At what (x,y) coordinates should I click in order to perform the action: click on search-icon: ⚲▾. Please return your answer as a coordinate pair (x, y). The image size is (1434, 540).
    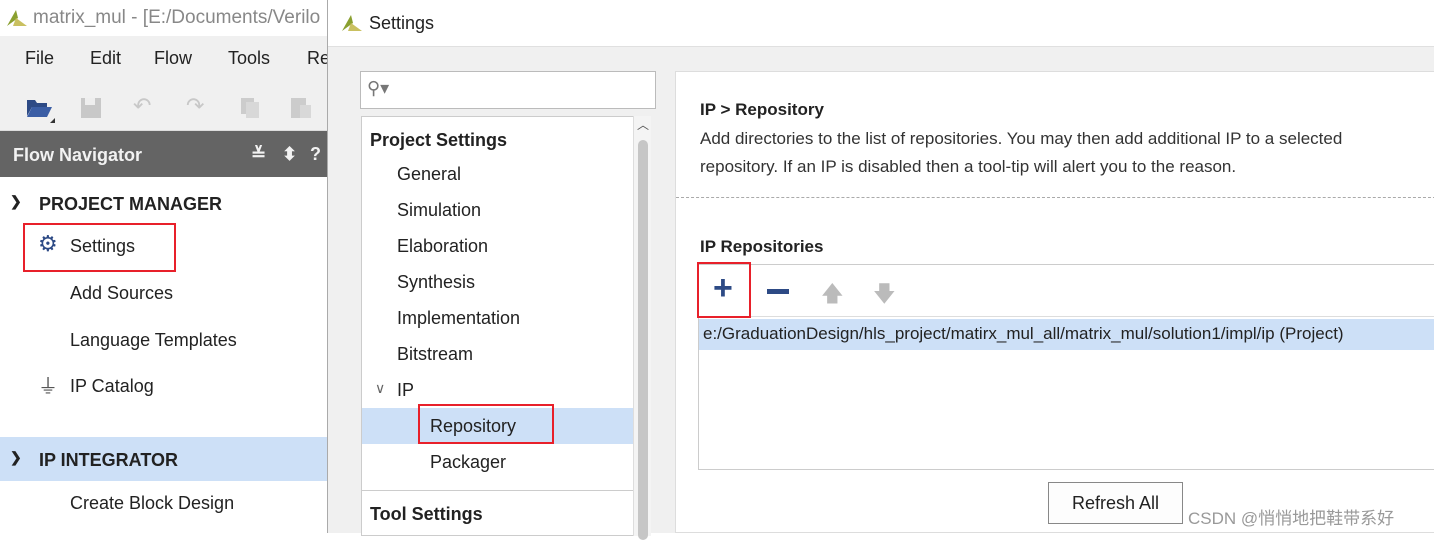
    Looking at the image, I should click on (378, 88).